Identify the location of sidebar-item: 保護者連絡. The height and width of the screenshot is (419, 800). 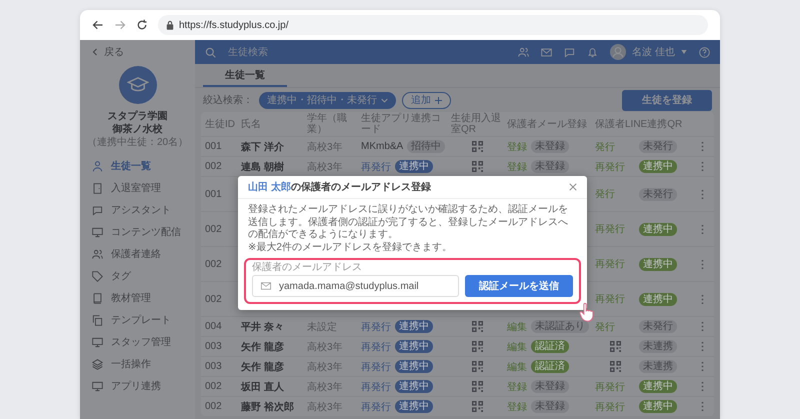
(137, 254).